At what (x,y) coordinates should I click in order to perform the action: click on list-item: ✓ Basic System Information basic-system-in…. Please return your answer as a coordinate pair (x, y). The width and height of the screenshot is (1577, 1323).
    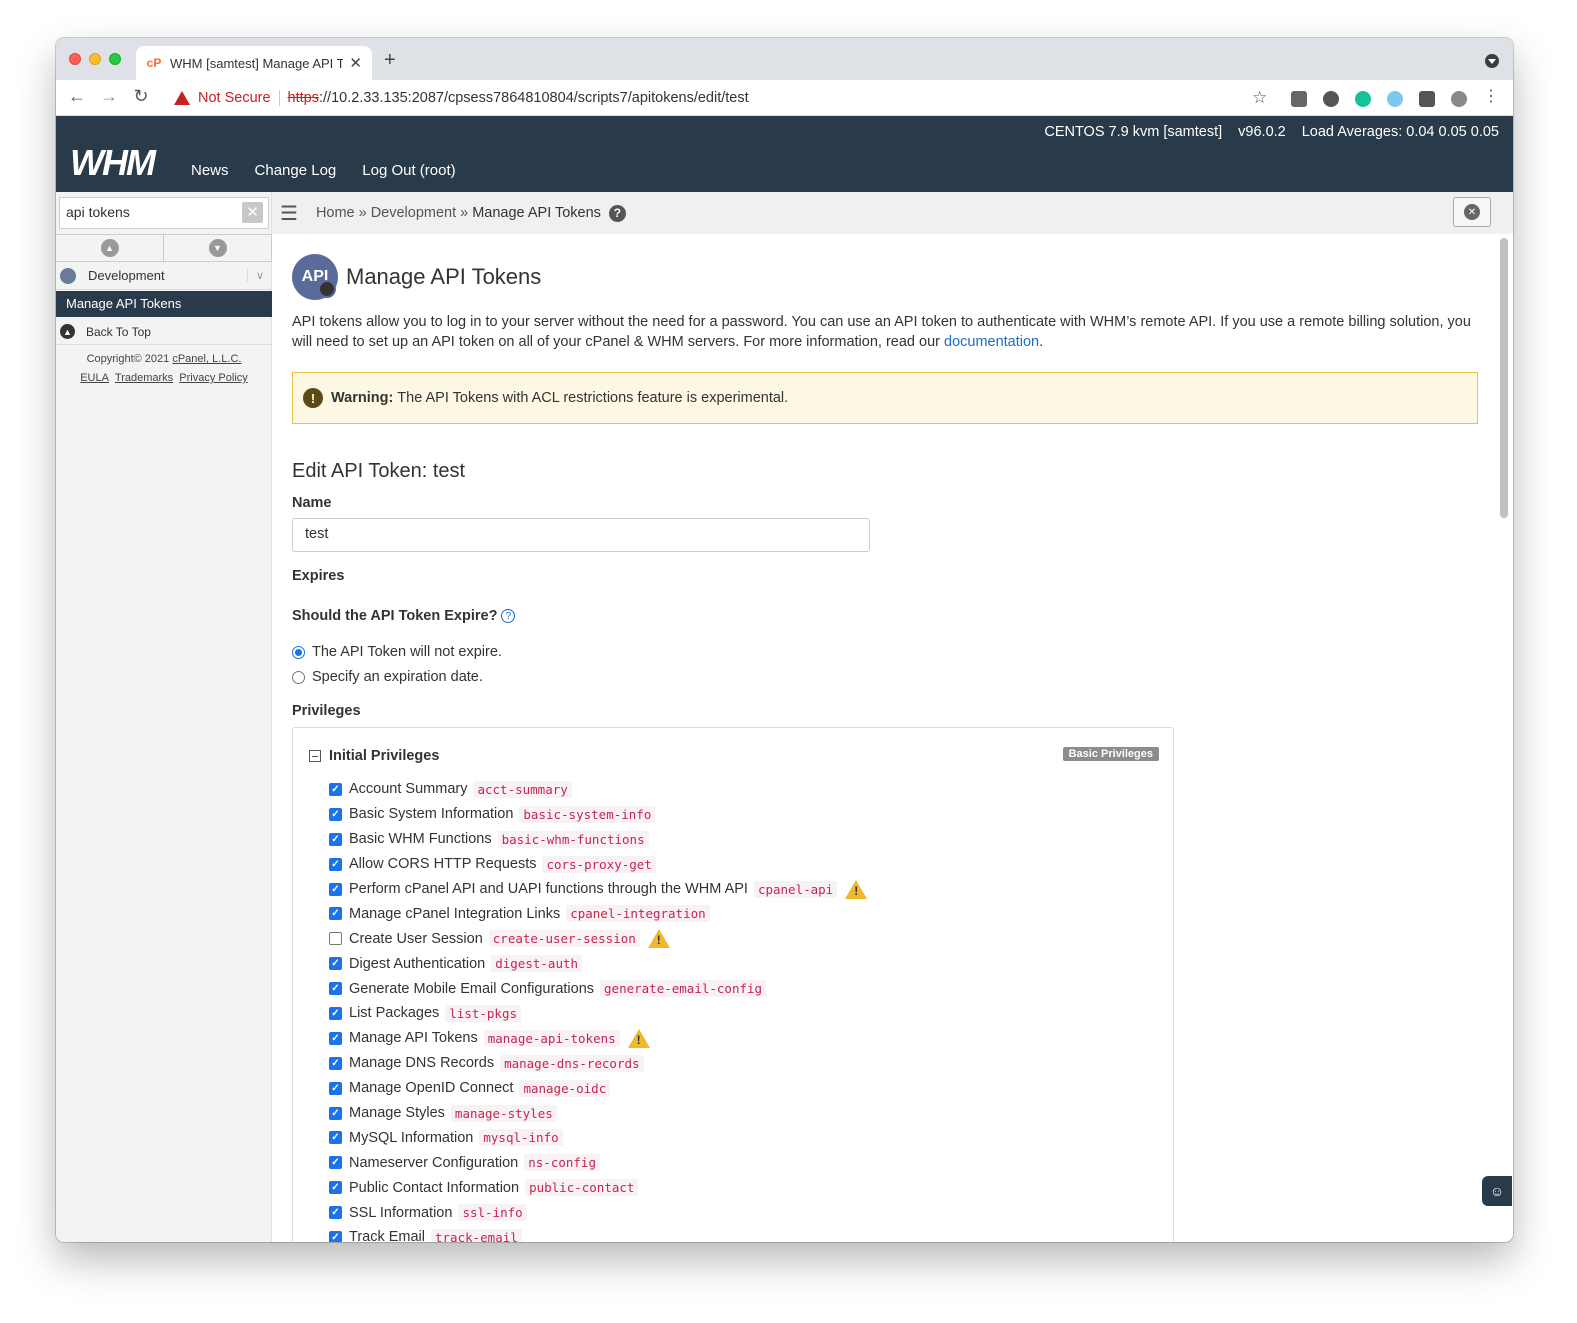
    Looking at the image, I should click on (598, 814).